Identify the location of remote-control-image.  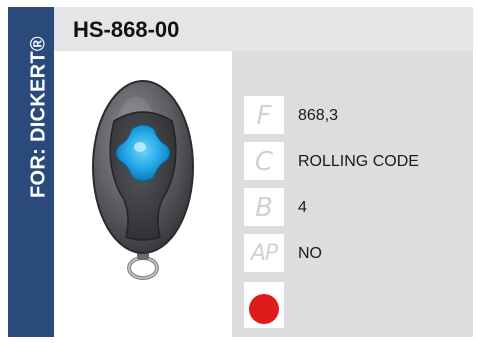
(143, 180).